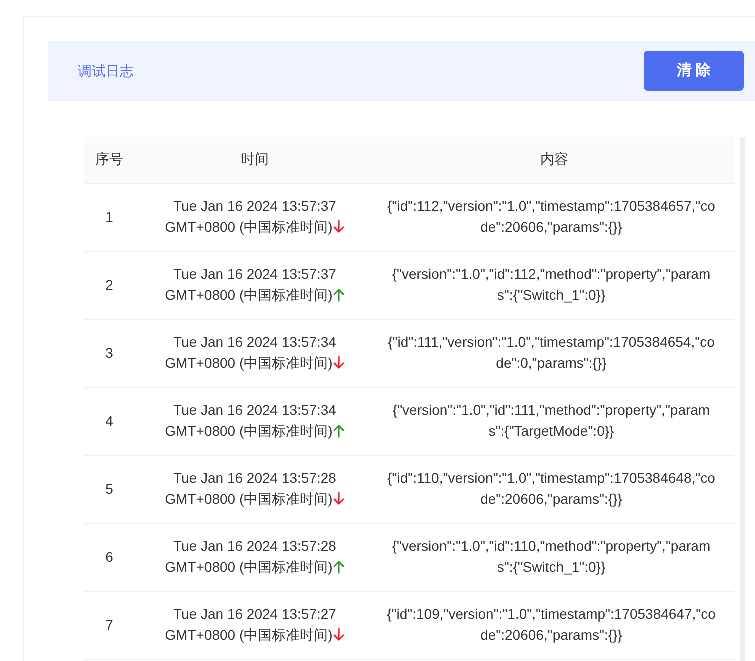 Image resolution: width=755 pixels, height=661 pixels. What do you see at coordinates (552, 216) in the screenshot?
I see `log-content: {"id":112,"version":"1.0","timestamp":1705384657,"code":20606,"params":{}}` at bounding box center [552, 216].